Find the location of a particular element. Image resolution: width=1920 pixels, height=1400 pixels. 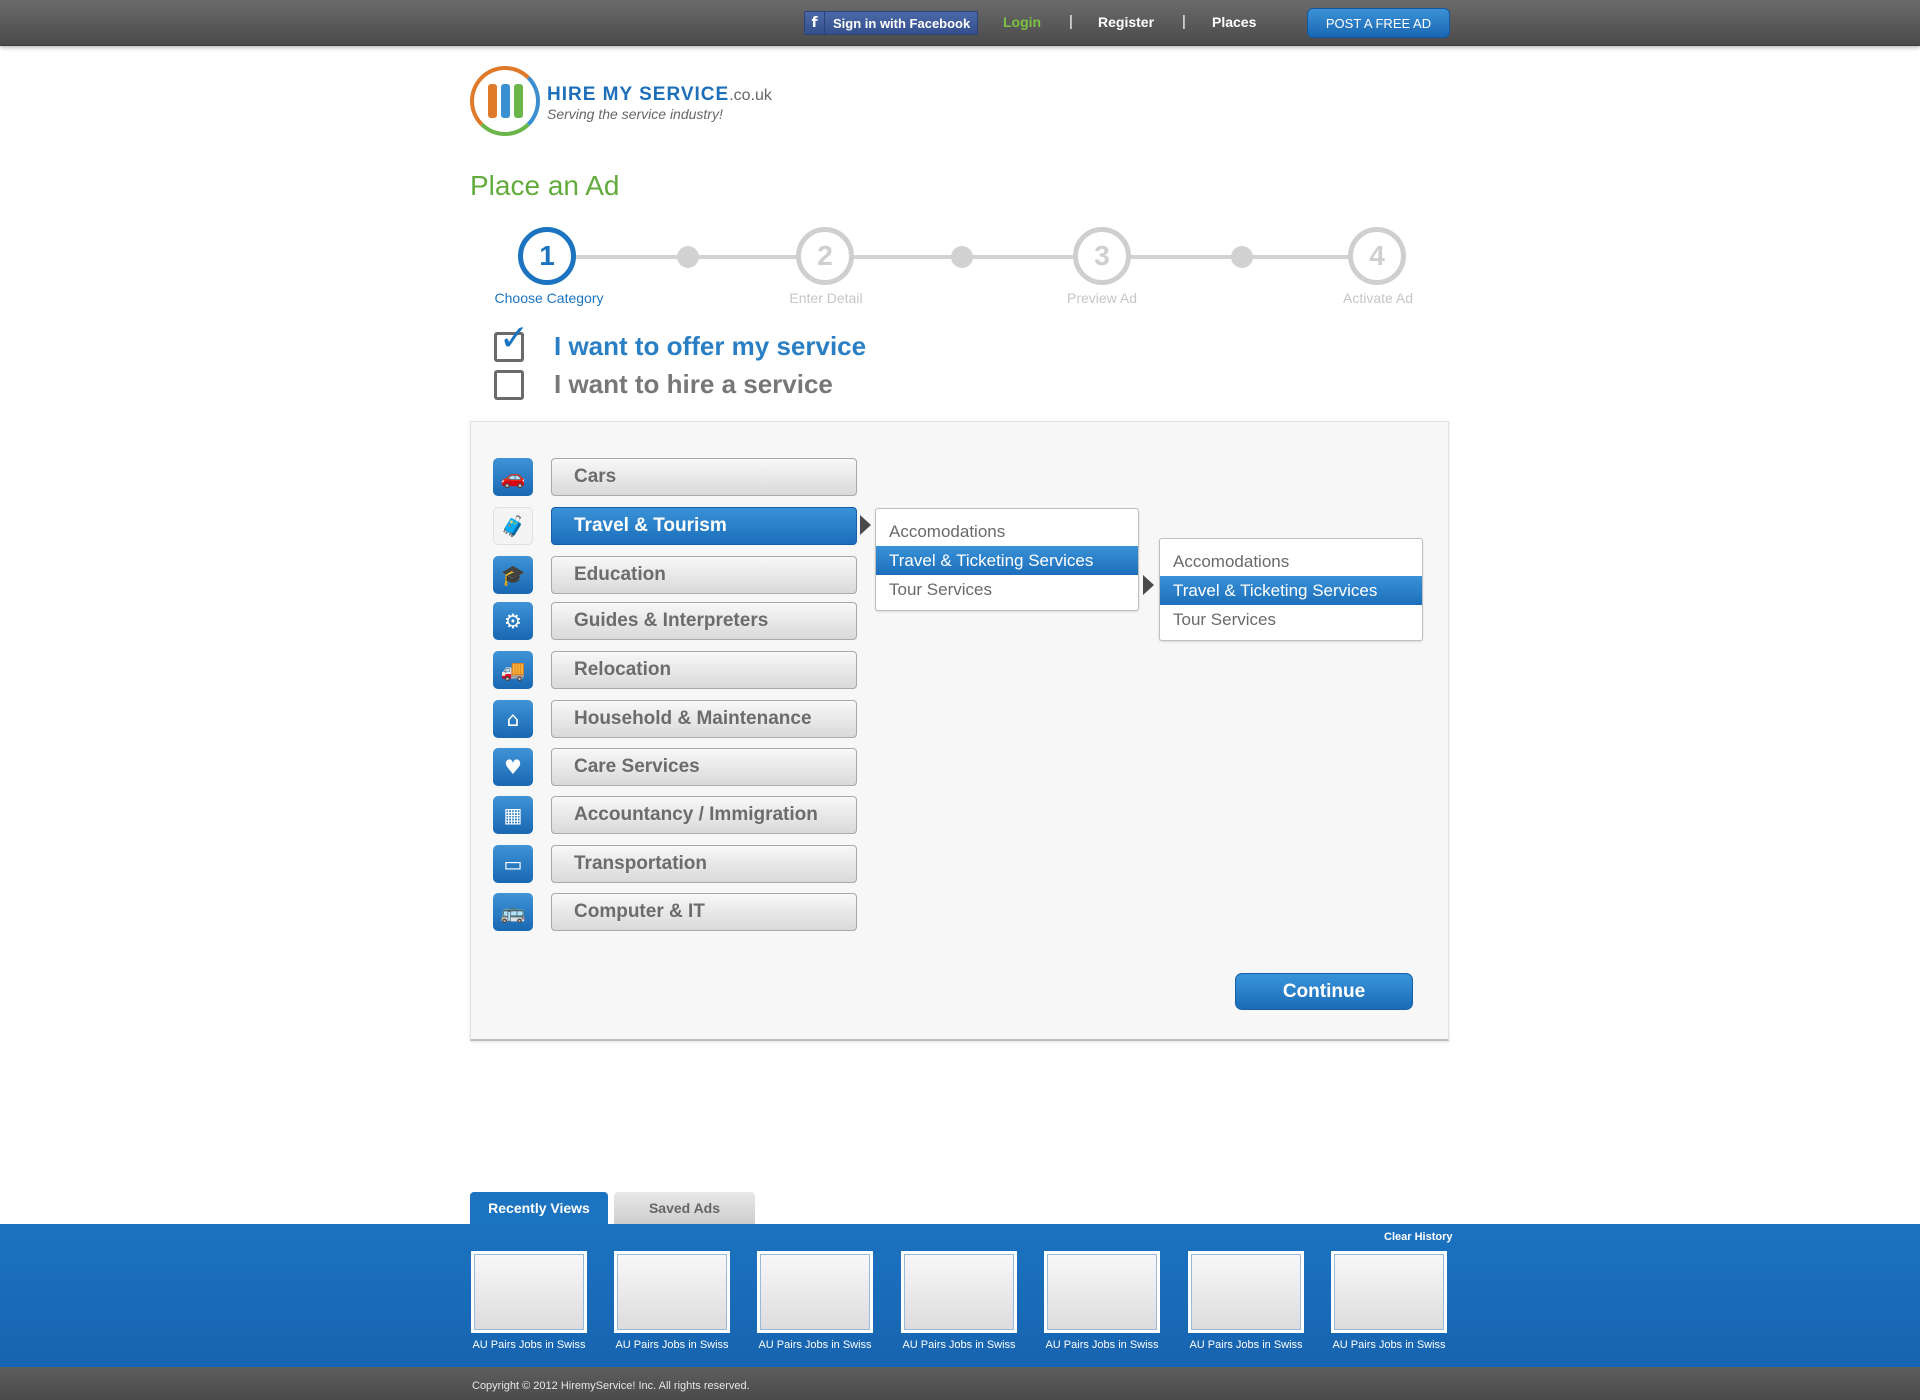

step-4-label: Activate Ad is located at coordinates (1378, 298).